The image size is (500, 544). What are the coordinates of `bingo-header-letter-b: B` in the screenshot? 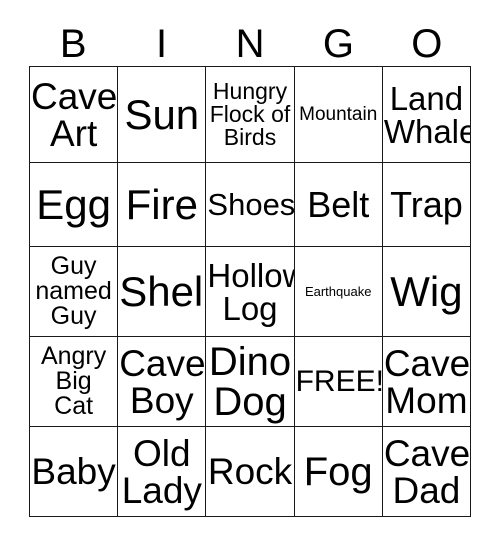 It's located at (73, 44).